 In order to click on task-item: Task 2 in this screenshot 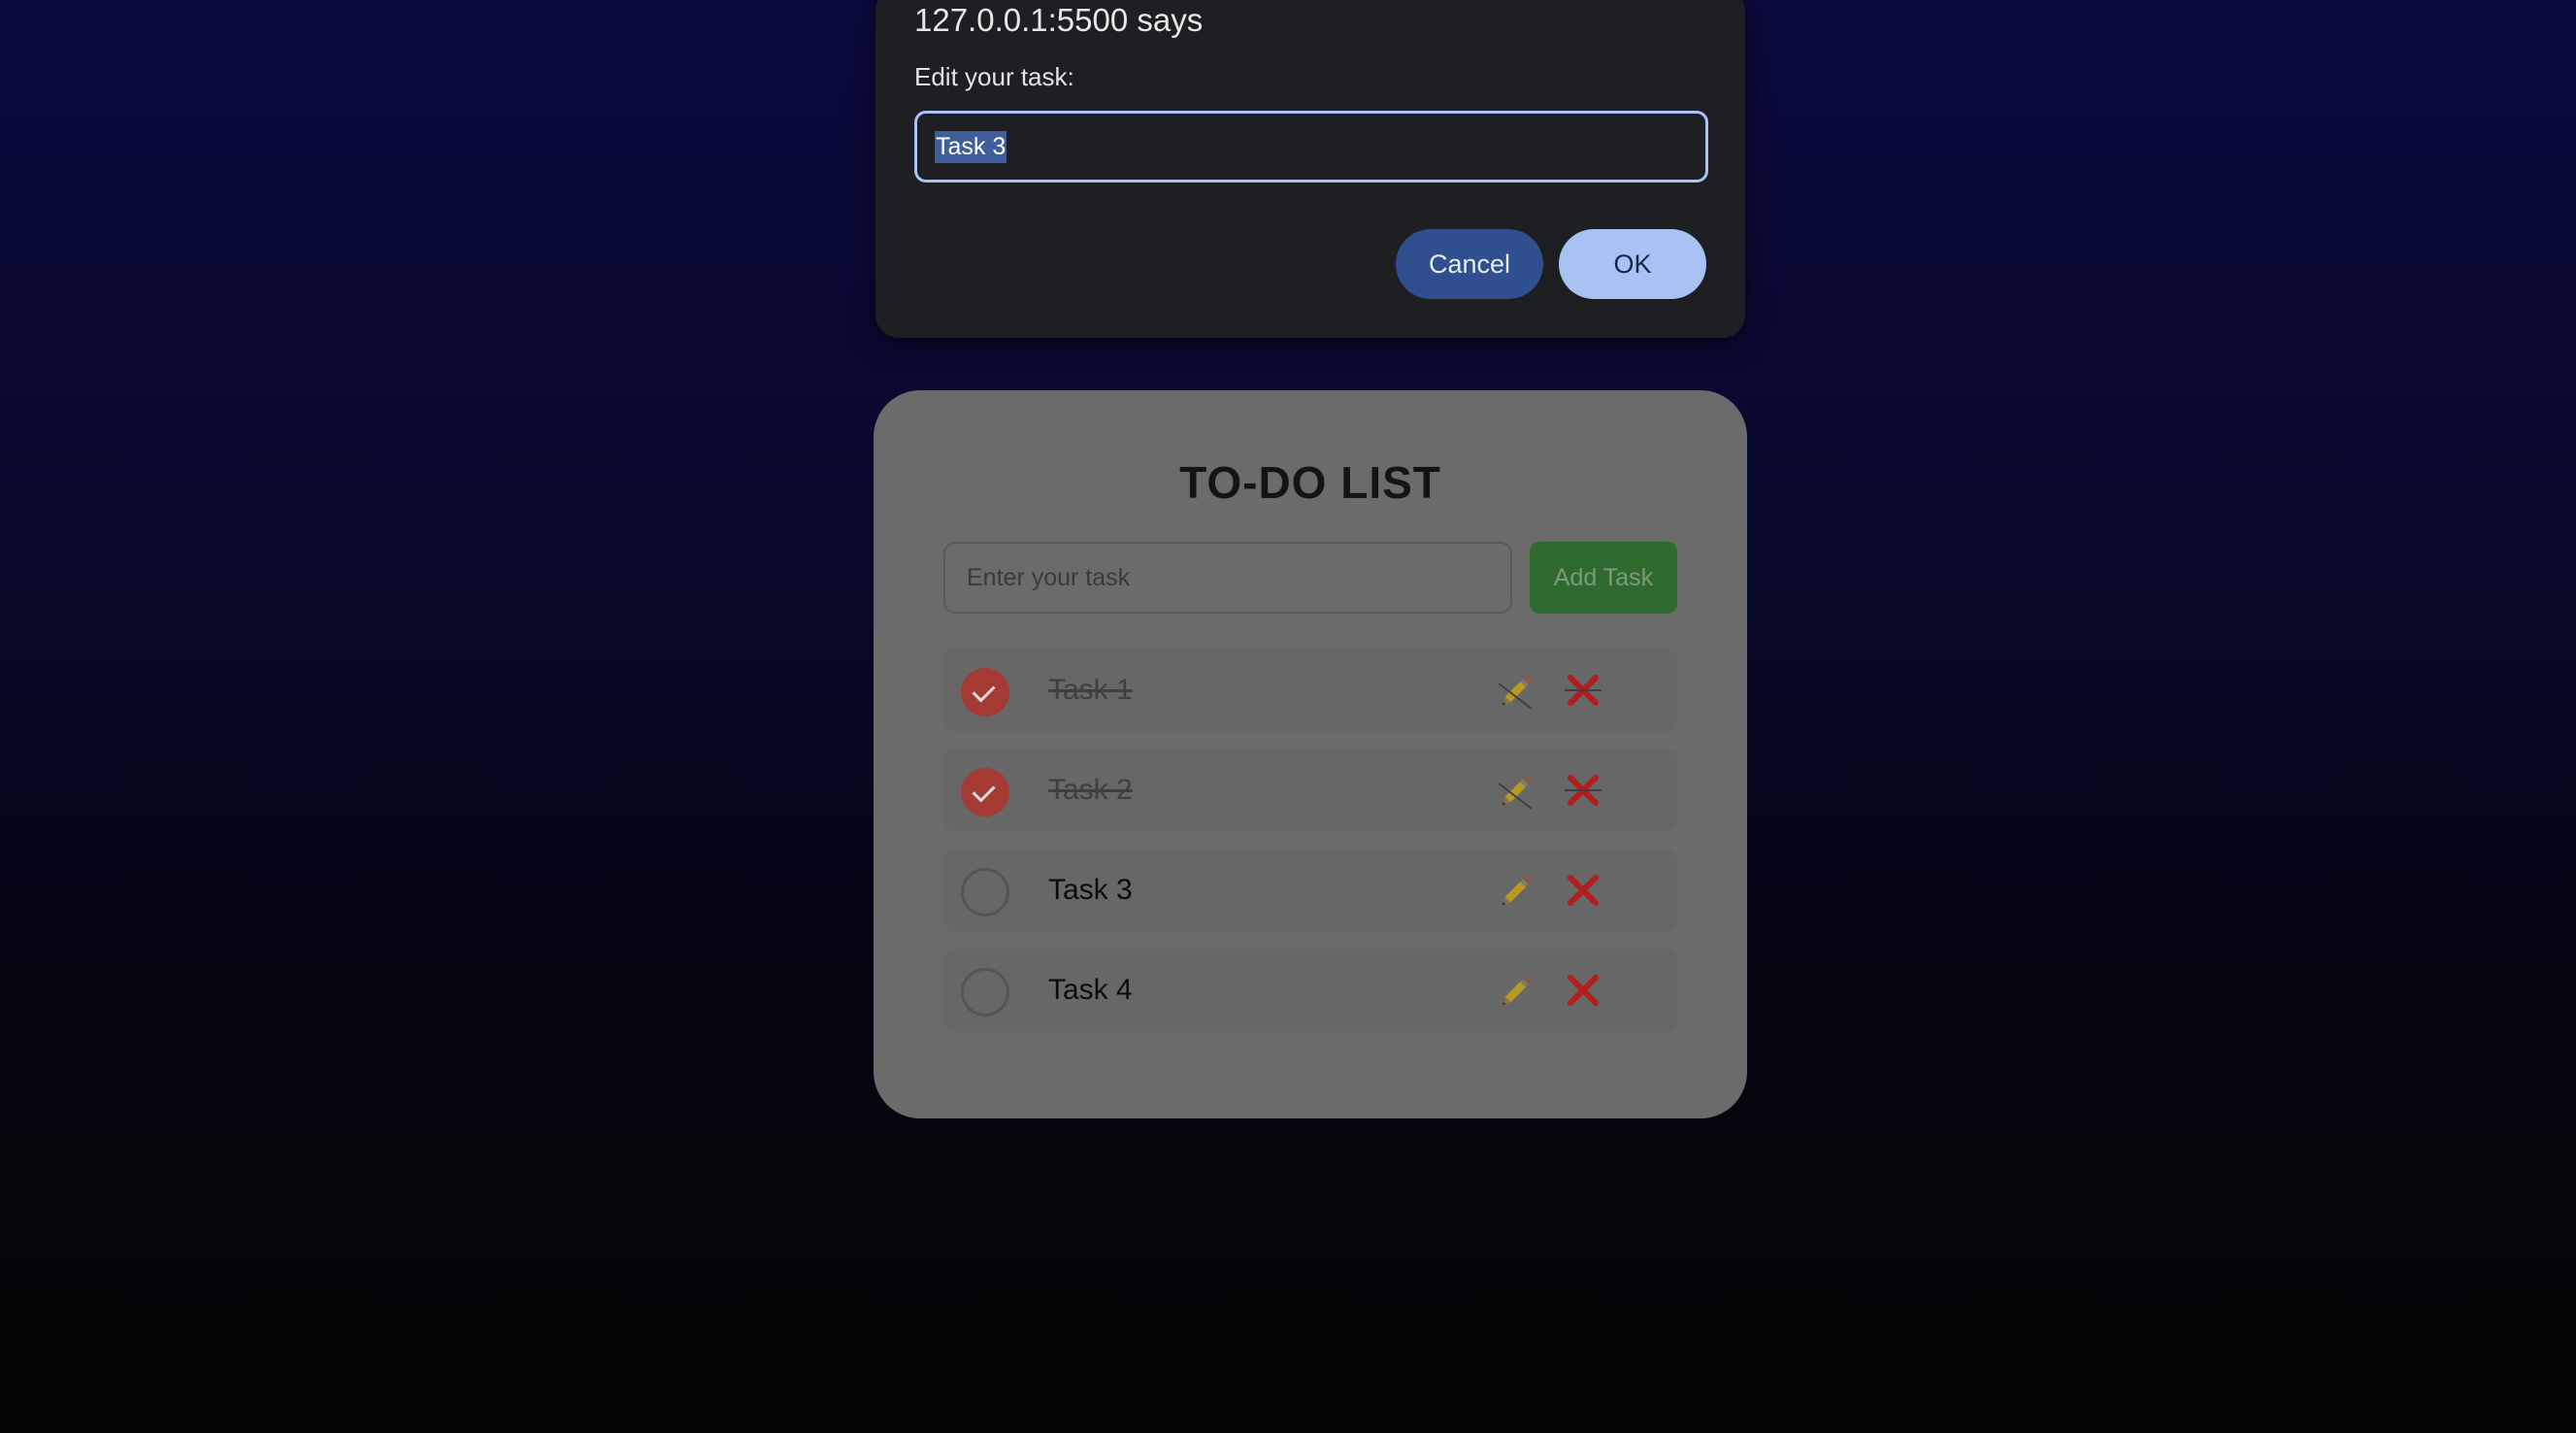, I will do `click(1310, 790)`.